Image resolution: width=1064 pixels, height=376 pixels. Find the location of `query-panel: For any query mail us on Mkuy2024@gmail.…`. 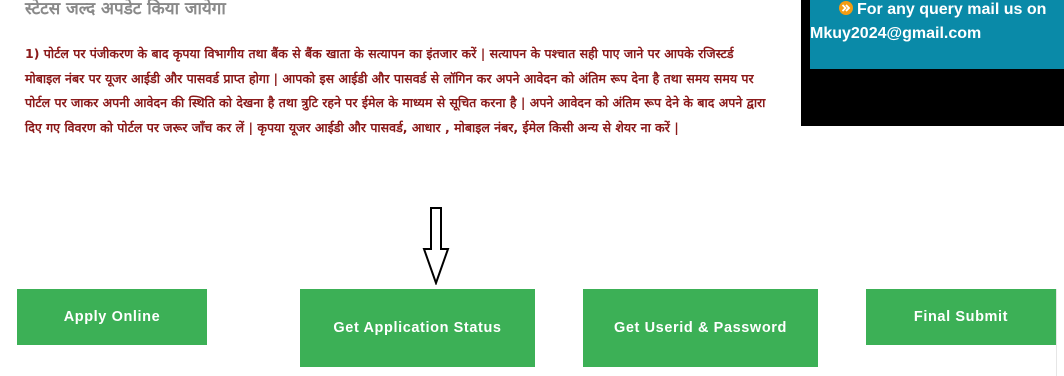

query-panel: For any query mail us on Mkuy2024@gmail.… is located at coordinates (932, 63).